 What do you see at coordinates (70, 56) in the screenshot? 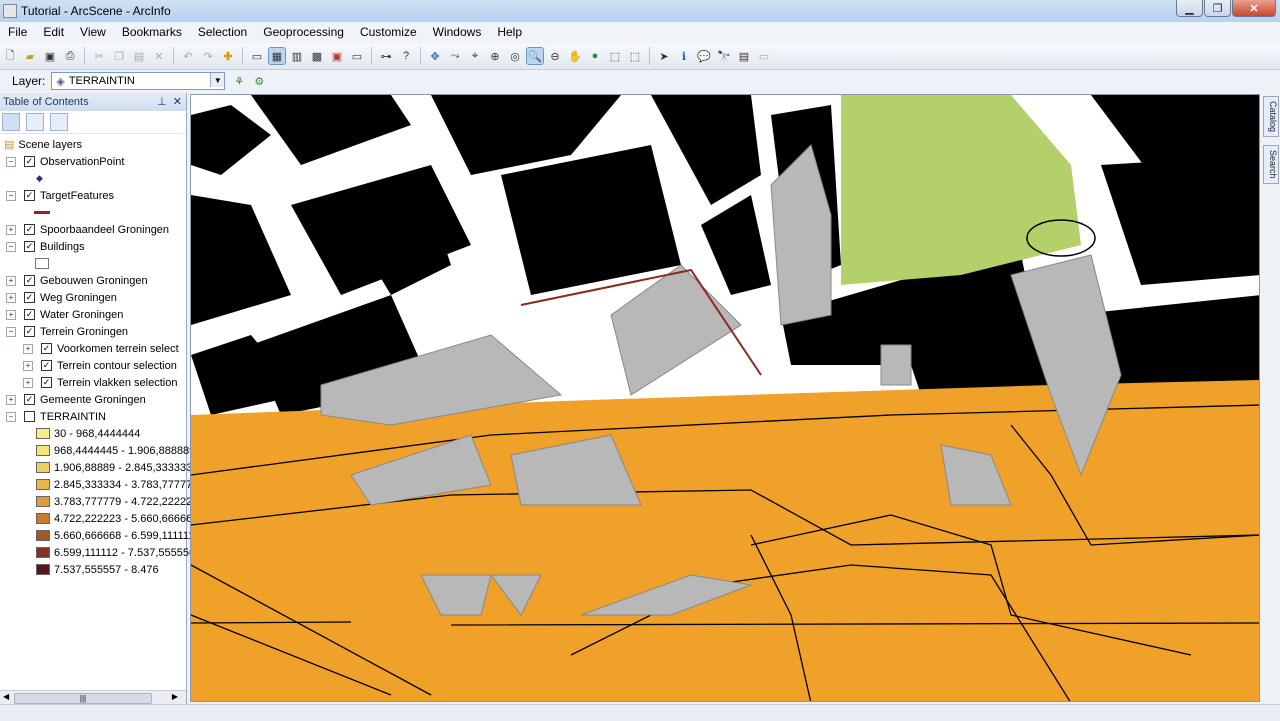
I see `print-icon: ⎙` at bounding box center [70, 56].